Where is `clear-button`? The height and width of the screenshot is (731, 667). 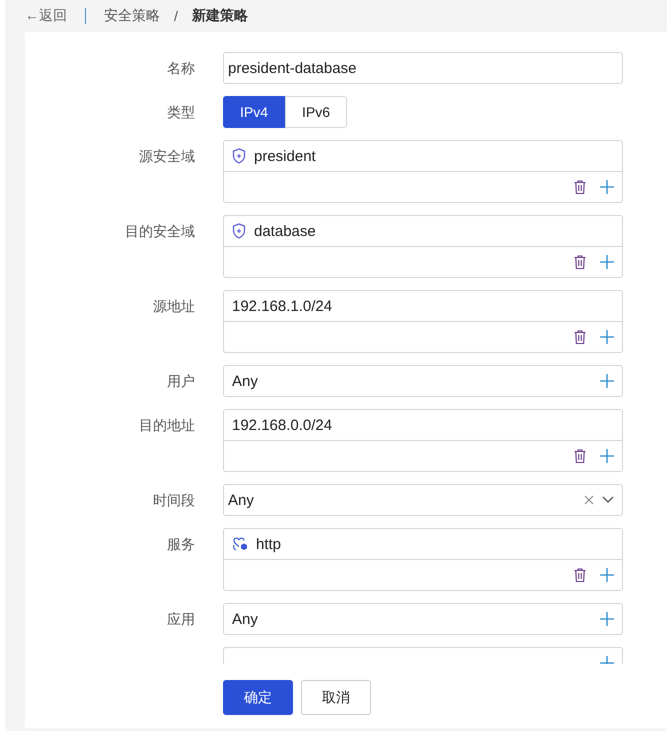
clear-button is located at coordinates (589, 500).